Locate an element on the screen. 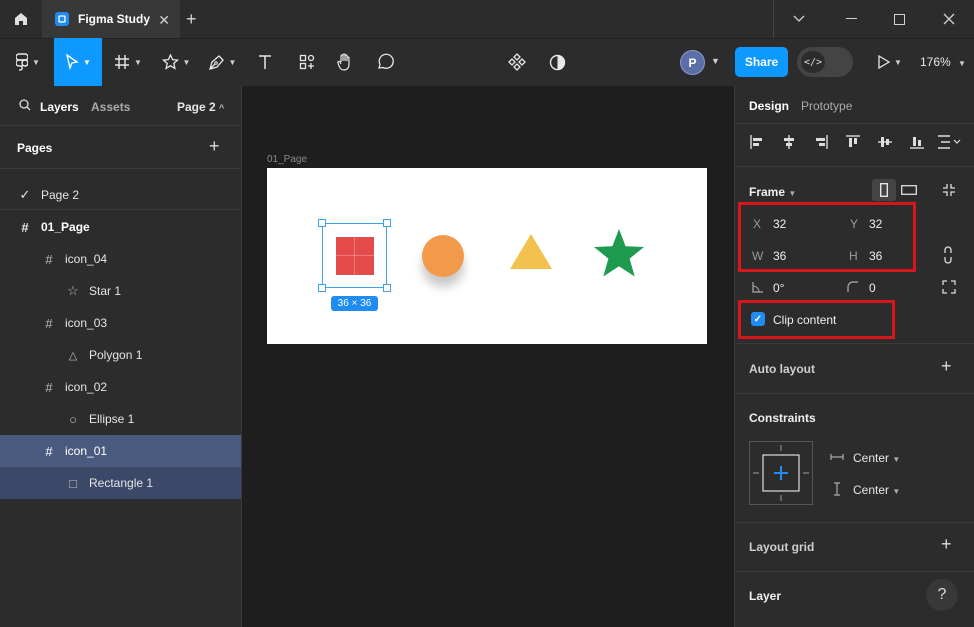  rotation-input: 0° is located at coordinates (778, 288).